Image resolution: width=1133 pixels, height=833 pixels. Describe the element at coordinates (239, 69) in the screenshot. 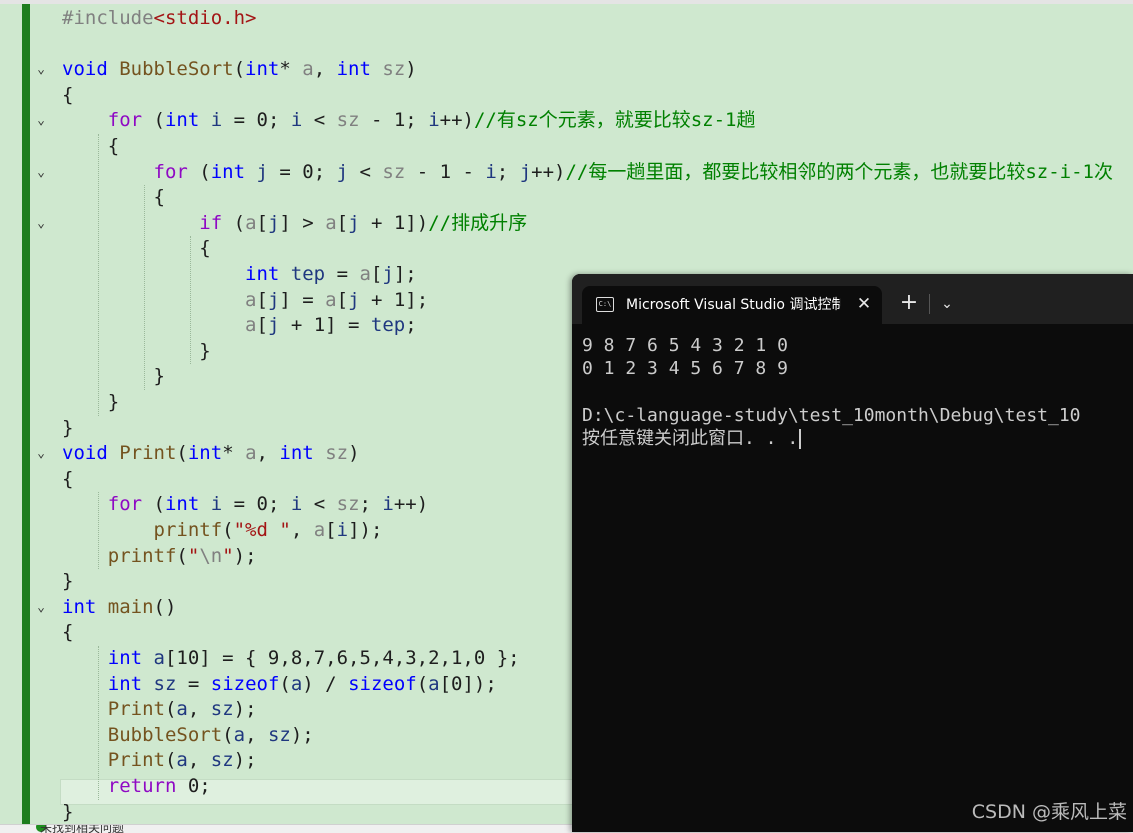

I see `code-line: void BubbleSort(int* a, int sz)` at that location.